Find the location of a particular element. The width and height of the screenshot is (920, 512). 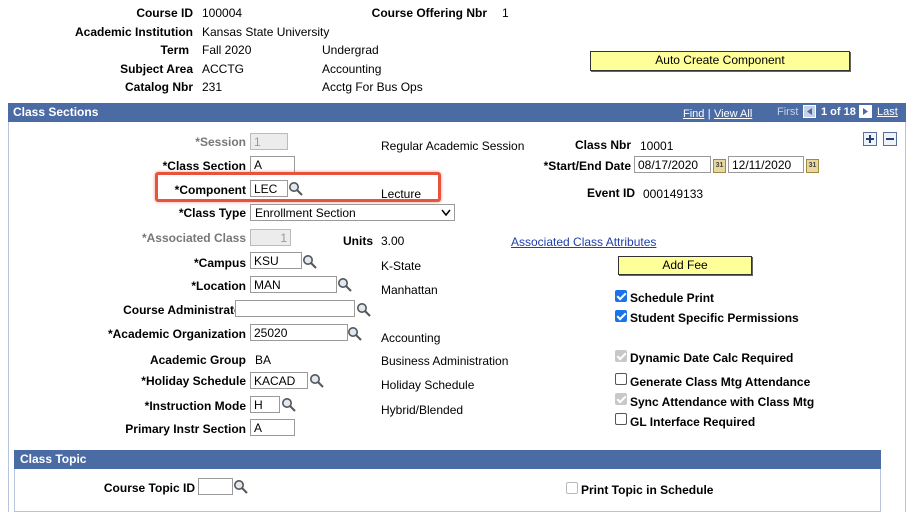

holiday-lookup-icon is located at coordinates (317, 381).